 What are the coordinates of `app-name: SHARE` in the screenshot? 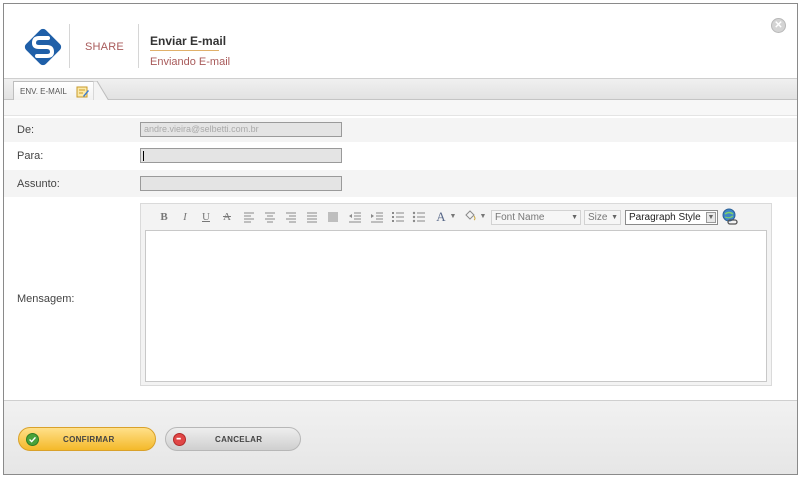 It's located at (104, 47).